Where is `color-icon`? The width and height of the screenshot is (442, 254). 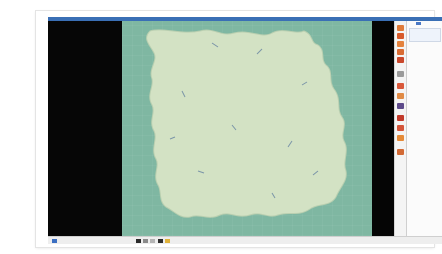 color-icon is located at coordinates (400, 138).